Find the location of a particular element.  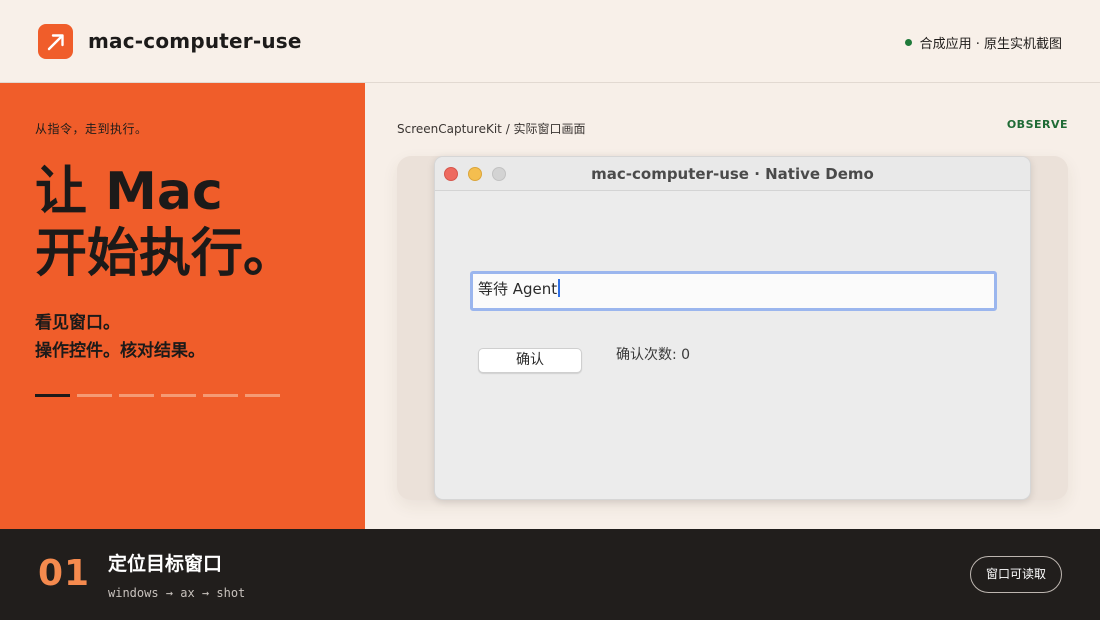

hero-subtitle-line-2: 操作控件。核对结果。 is located at coordinates (120, 351).